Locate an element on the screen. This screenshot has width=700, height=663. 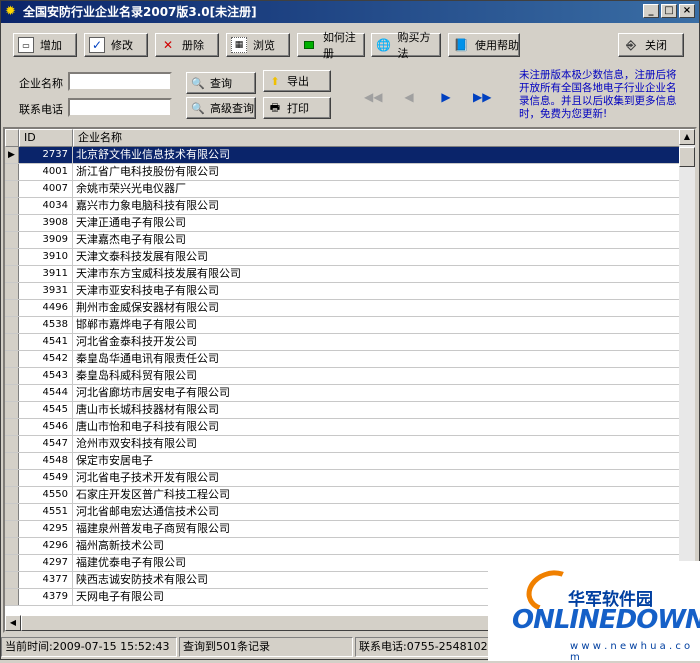
table-row: 4541 河北省金泰科技开发公司 is located at coordinates (344, 342).